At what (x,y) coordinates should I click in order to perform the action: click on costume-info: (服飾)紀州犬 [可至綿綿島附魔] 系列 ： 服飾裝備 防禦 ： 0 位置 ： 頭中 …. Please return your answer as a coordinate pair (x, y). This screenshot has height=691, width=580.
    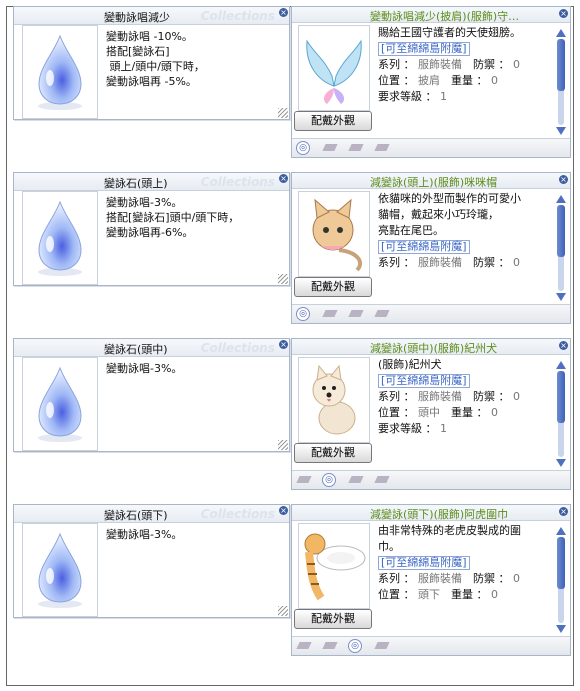
    Looking at the image, I should click on (463, 397).